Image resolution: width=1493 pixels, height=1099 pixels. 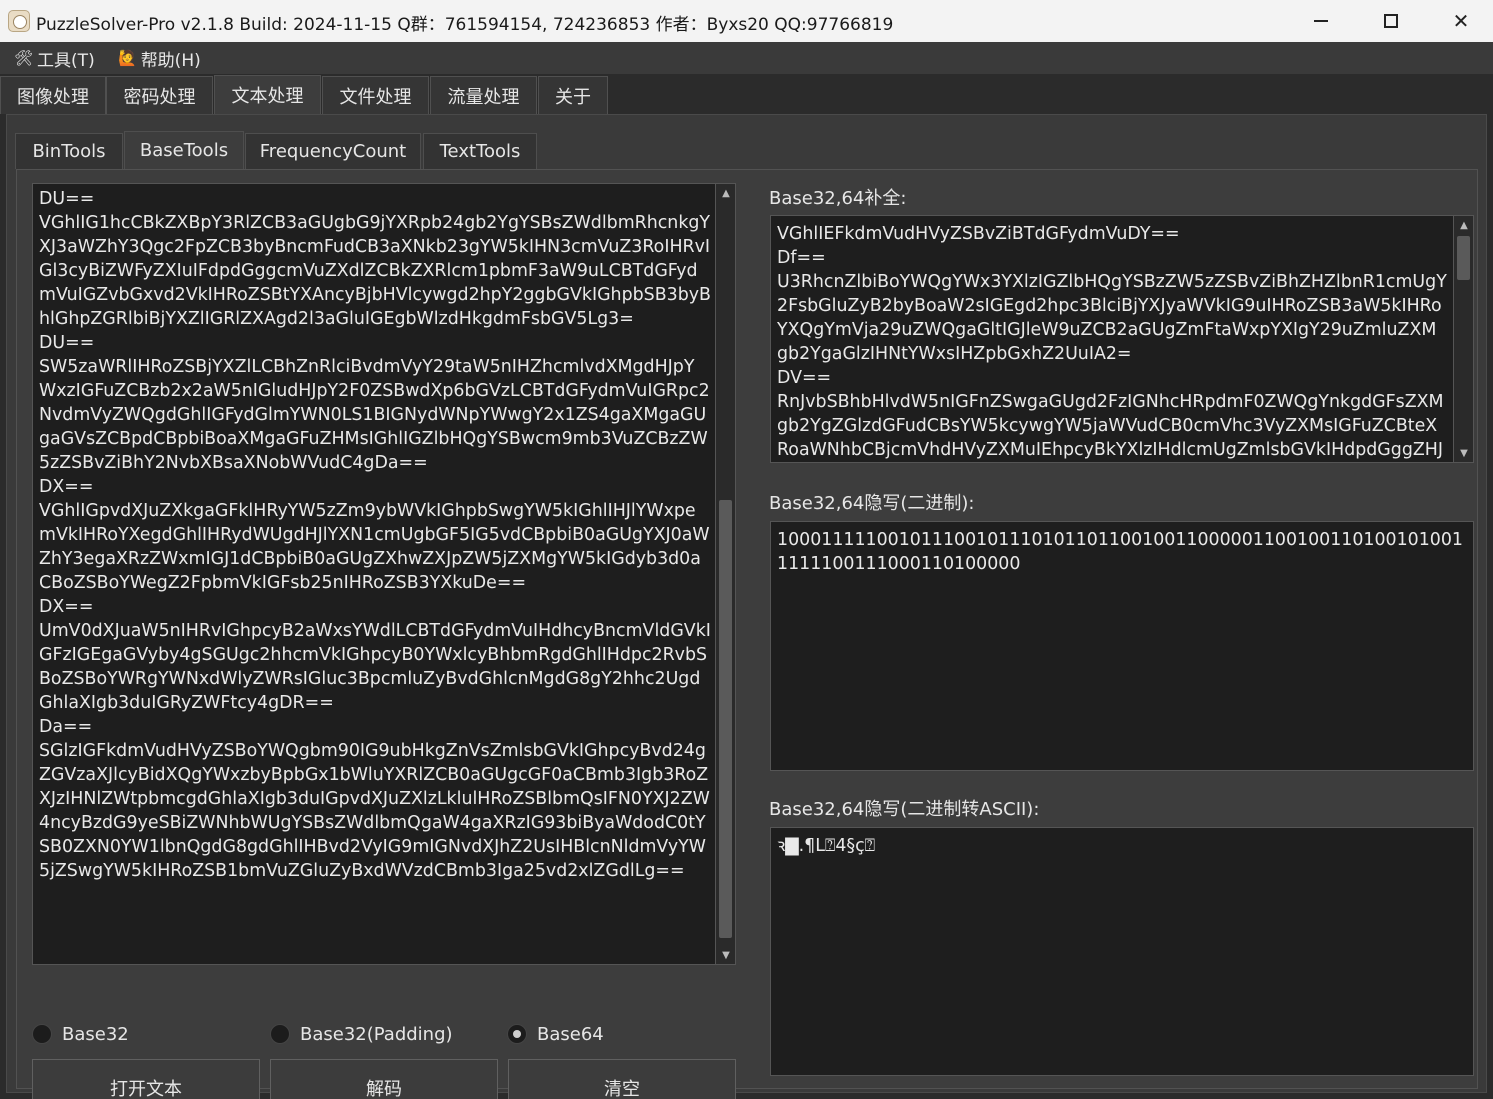 I want to click on tab-image: 图像处理, so click(x=53, y=95).